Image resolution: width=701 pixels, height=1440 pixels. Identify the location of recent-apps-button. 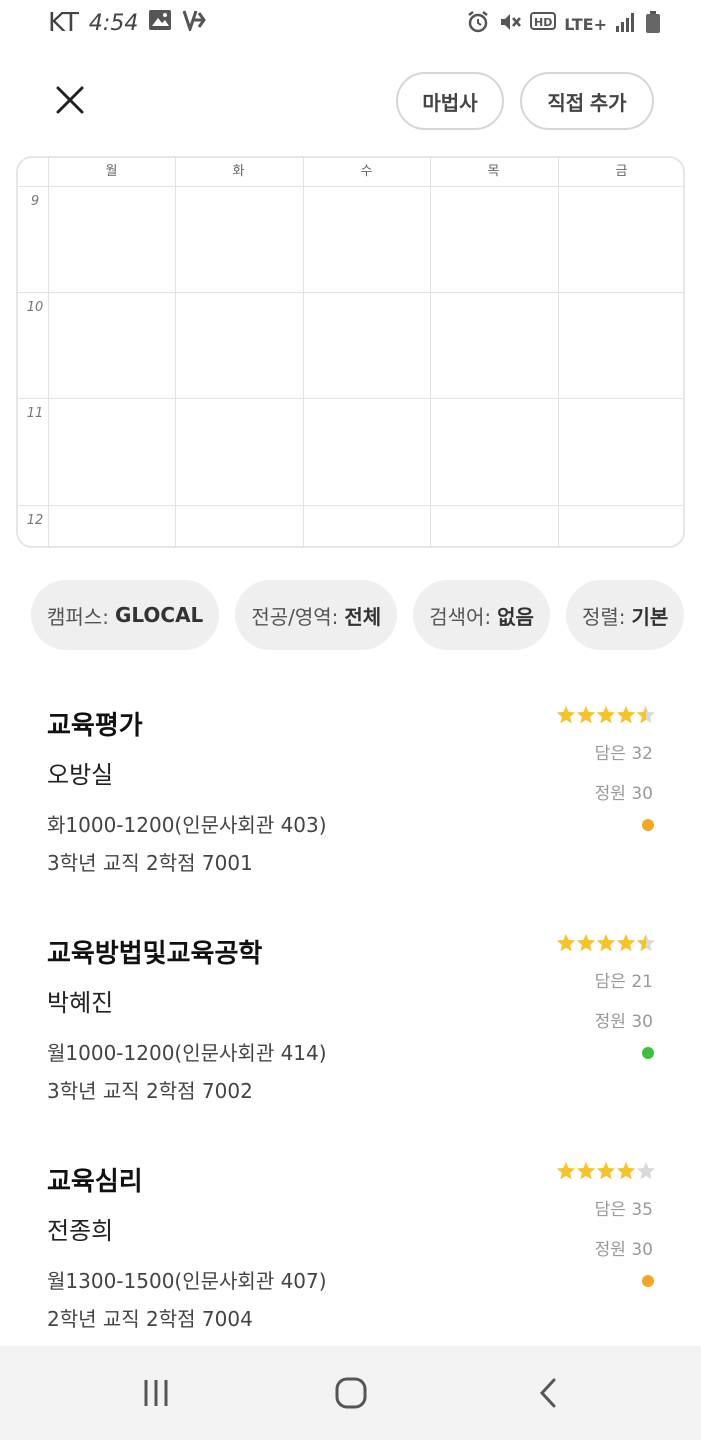
(156, 1393).